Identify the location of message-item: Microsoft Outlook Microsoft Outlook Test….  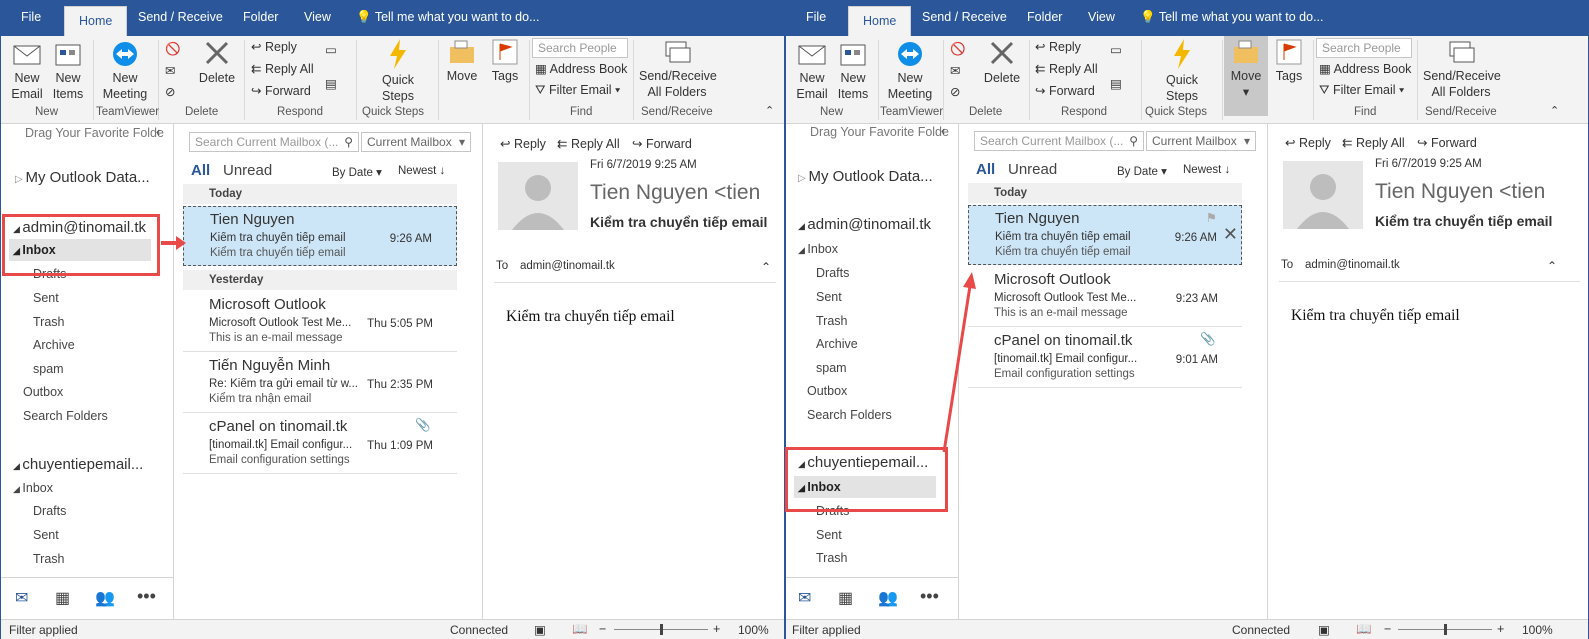
(320, 322).